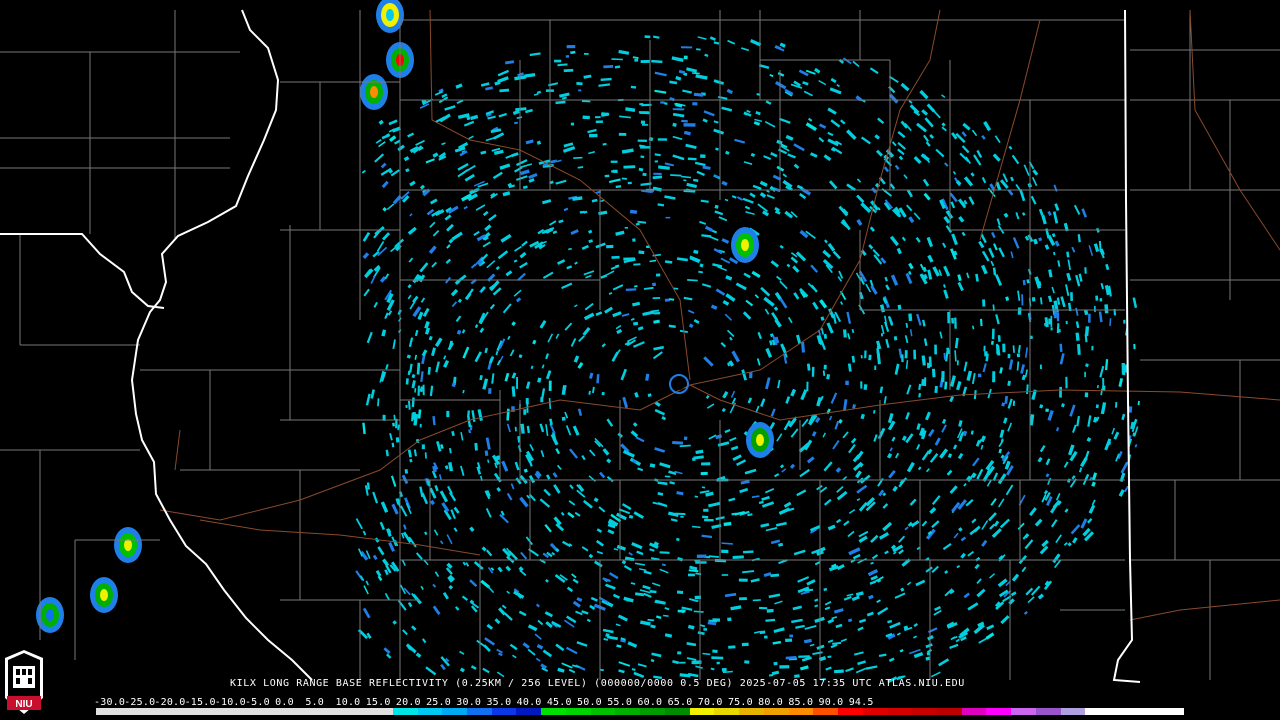 Image resolution: width=1280 pixels, height=720 pixels. Describe the element at coordinates (620, 702) in the screenshot. I see `colorscale-label: 55.0` at that location.